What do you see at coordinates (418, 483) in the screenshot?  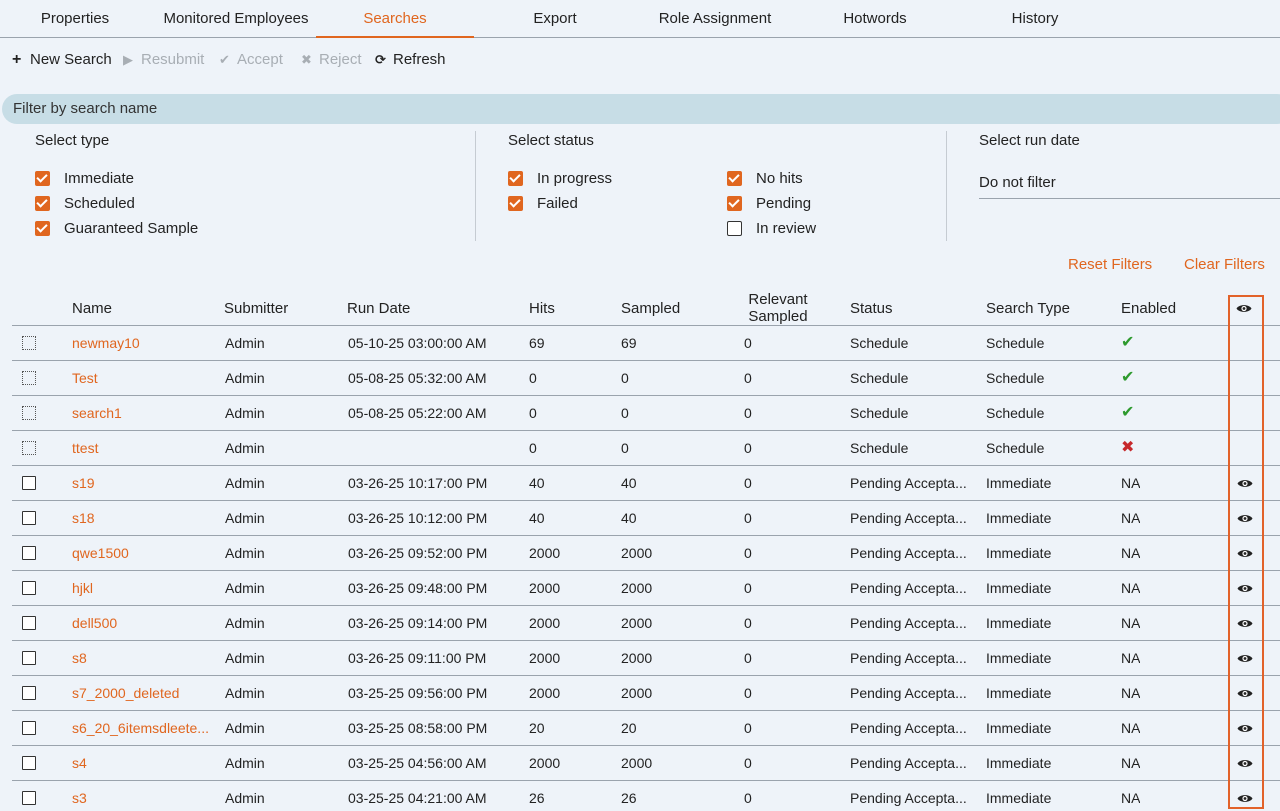 I see `run-date-cell: 03-26-25 10:17:00 PM` at bounding box center [418, 483].